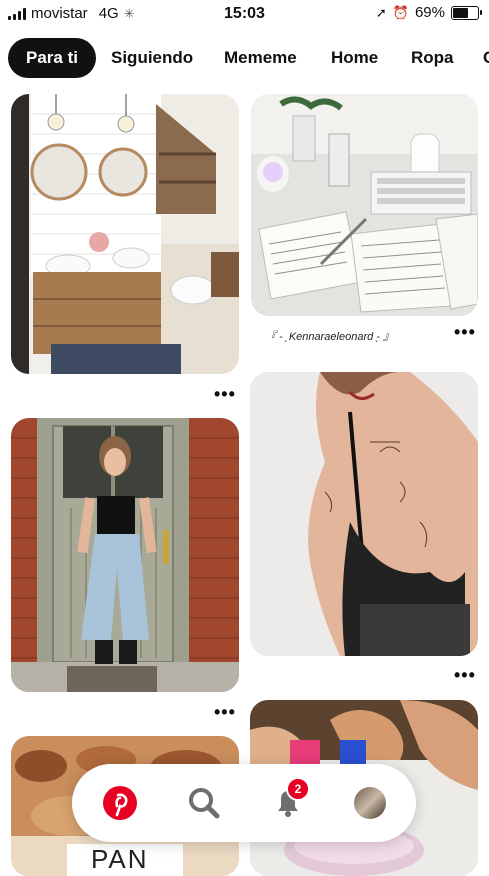 The width and height of the screenshot is (489, 876). I want to click on avatar, so click(370, 803).